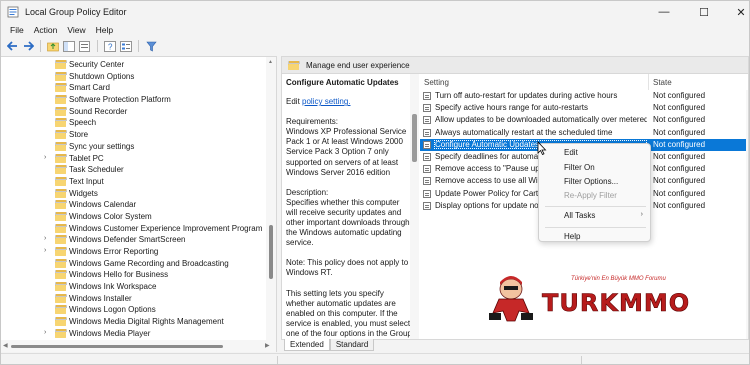  Describe the element at coordinates (414, 206) in the screenshot. I see `description-scrollbar` at that location.